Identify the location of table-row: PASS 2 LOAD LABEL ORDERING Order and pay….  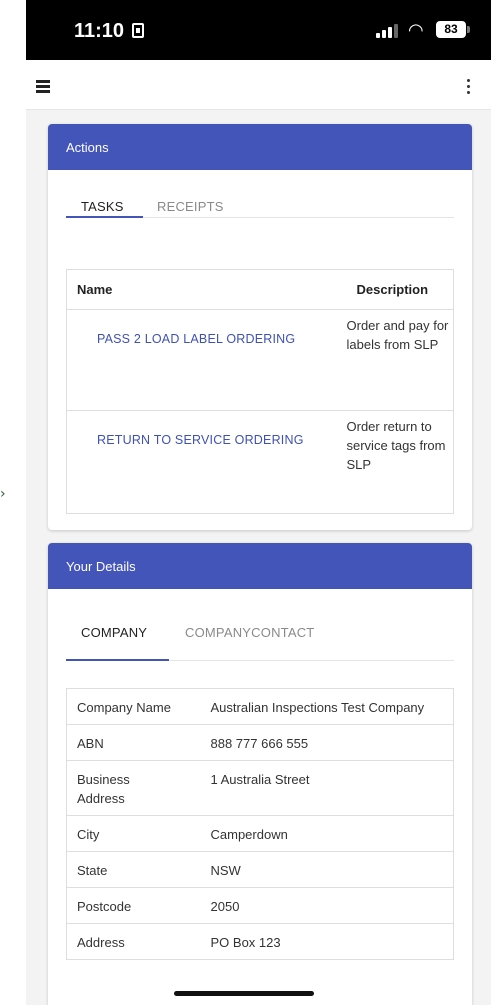
(260, 360).